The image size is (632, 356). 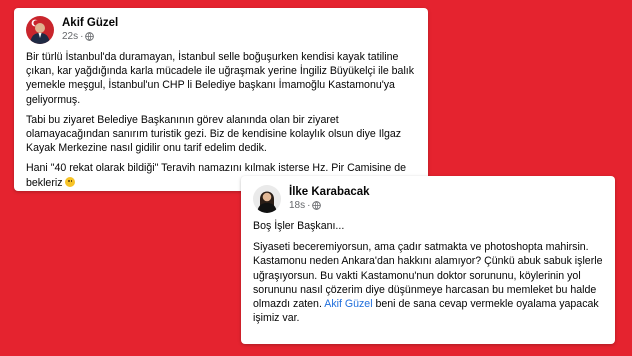 I want to click on mention-link: Akif Güzel, so click(x=348, y=304).